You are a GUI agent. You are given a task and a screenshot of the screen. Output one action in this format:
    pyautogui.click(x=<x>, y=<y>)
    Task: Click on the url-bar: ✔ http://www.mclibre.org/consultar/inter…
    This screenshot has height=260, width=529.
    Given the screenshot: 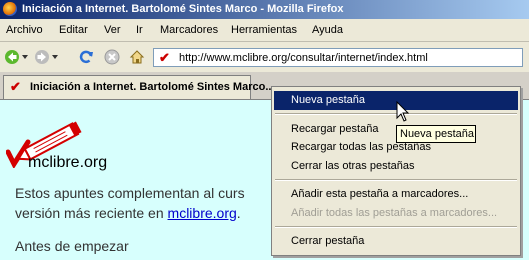 What is the action you would take?
    pyautogui.click(x=338, y=57)
    